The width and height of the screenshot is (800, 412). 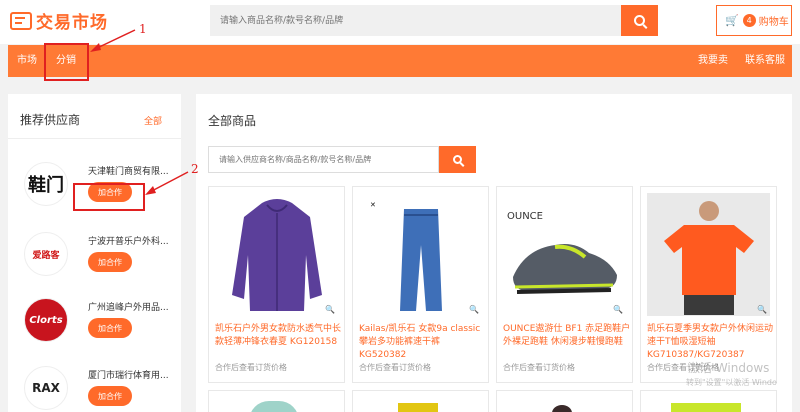 What do you see at coordinates (195, 169) in the screenshot?
I see `annotation-number-2: 2` at bounding box center [195, 169].